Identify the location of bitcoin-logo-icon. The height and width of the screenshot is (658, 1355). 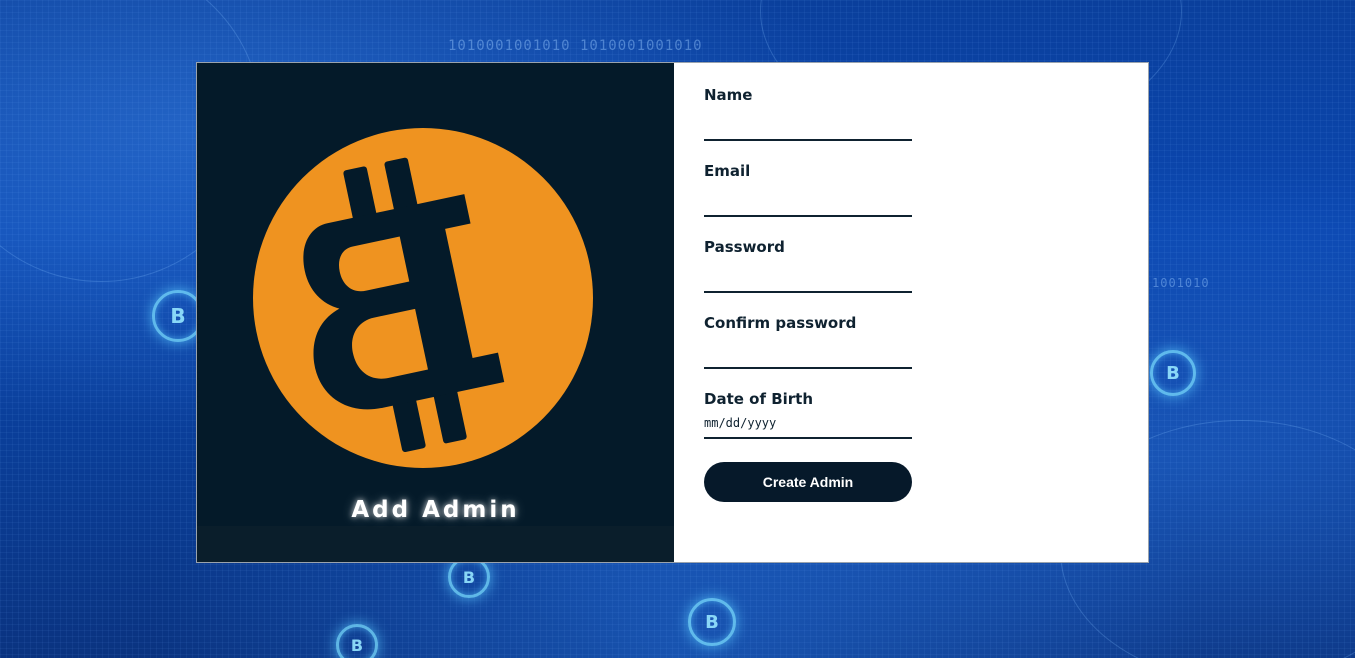
(423, 298).